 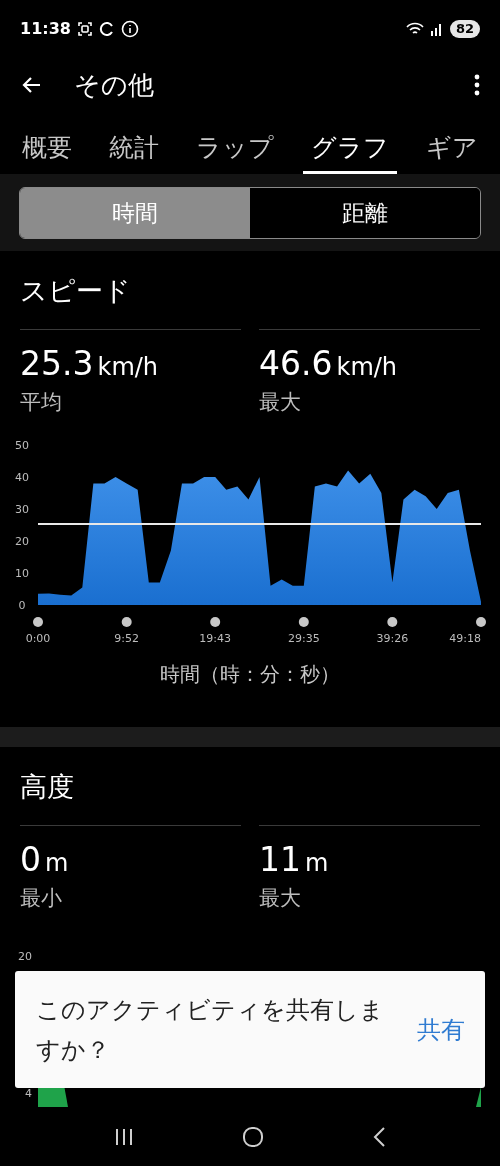 What do you see at coordinates (441, 1029) in the screenshot?
I see `share-button: 共有` at bounding box center [441, 1029].